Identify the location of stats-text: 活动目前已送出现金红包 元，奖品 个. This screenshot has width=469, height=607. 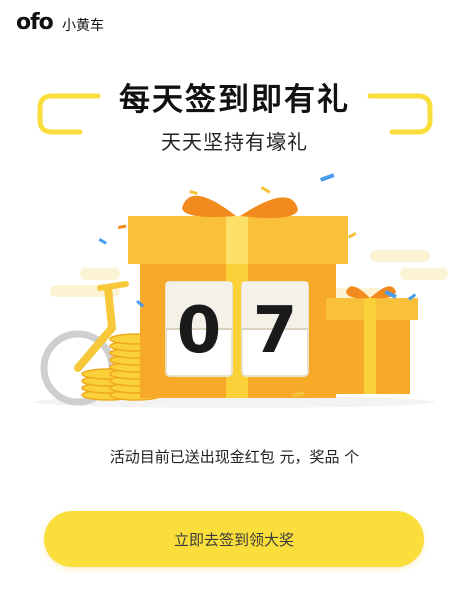
(234, 457).